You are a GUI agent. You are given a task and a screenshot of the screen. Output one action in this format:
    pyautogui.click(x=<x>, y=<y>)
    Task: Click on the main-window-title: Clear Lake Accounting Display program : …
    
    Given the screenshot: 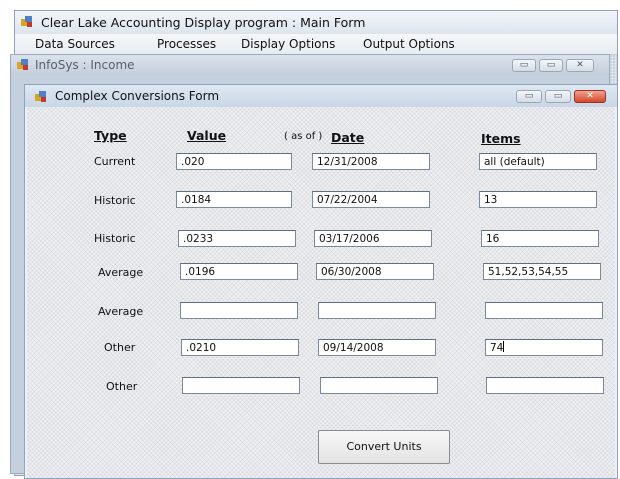 What is the action you would take?
    pyautogui.click(x=203, y=22)
    